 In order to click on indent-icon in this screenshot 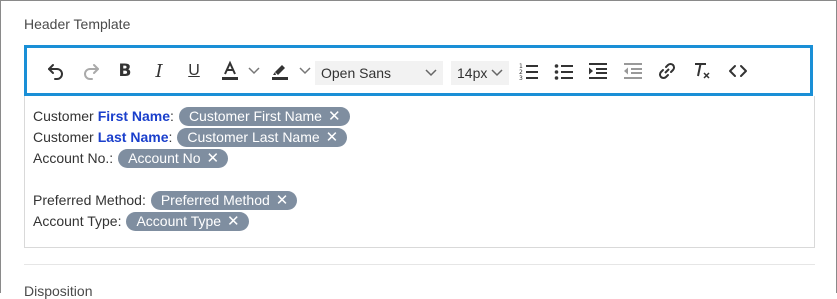, I will do `click(598, 71)`.